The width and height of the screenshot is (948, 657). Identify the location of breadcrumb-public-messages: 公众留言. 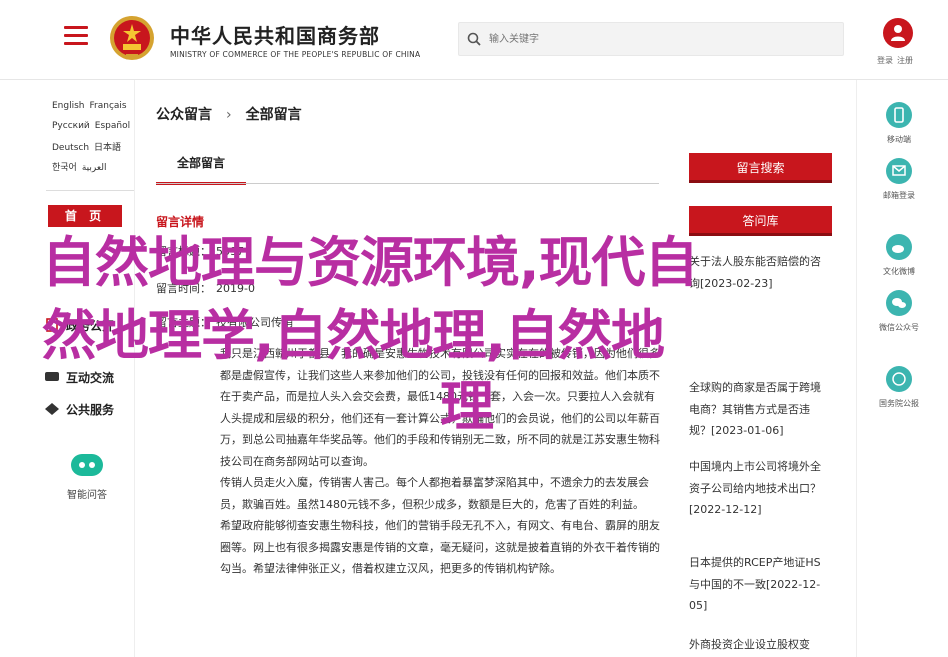
(184, 115).